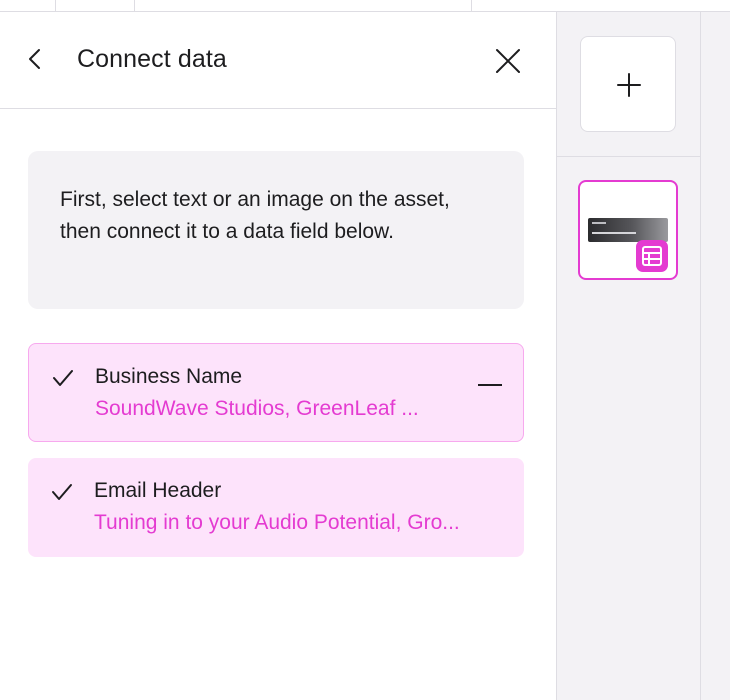 The image size is (730, 700). I want to click on field-name: Business Name, so click(169, 376).